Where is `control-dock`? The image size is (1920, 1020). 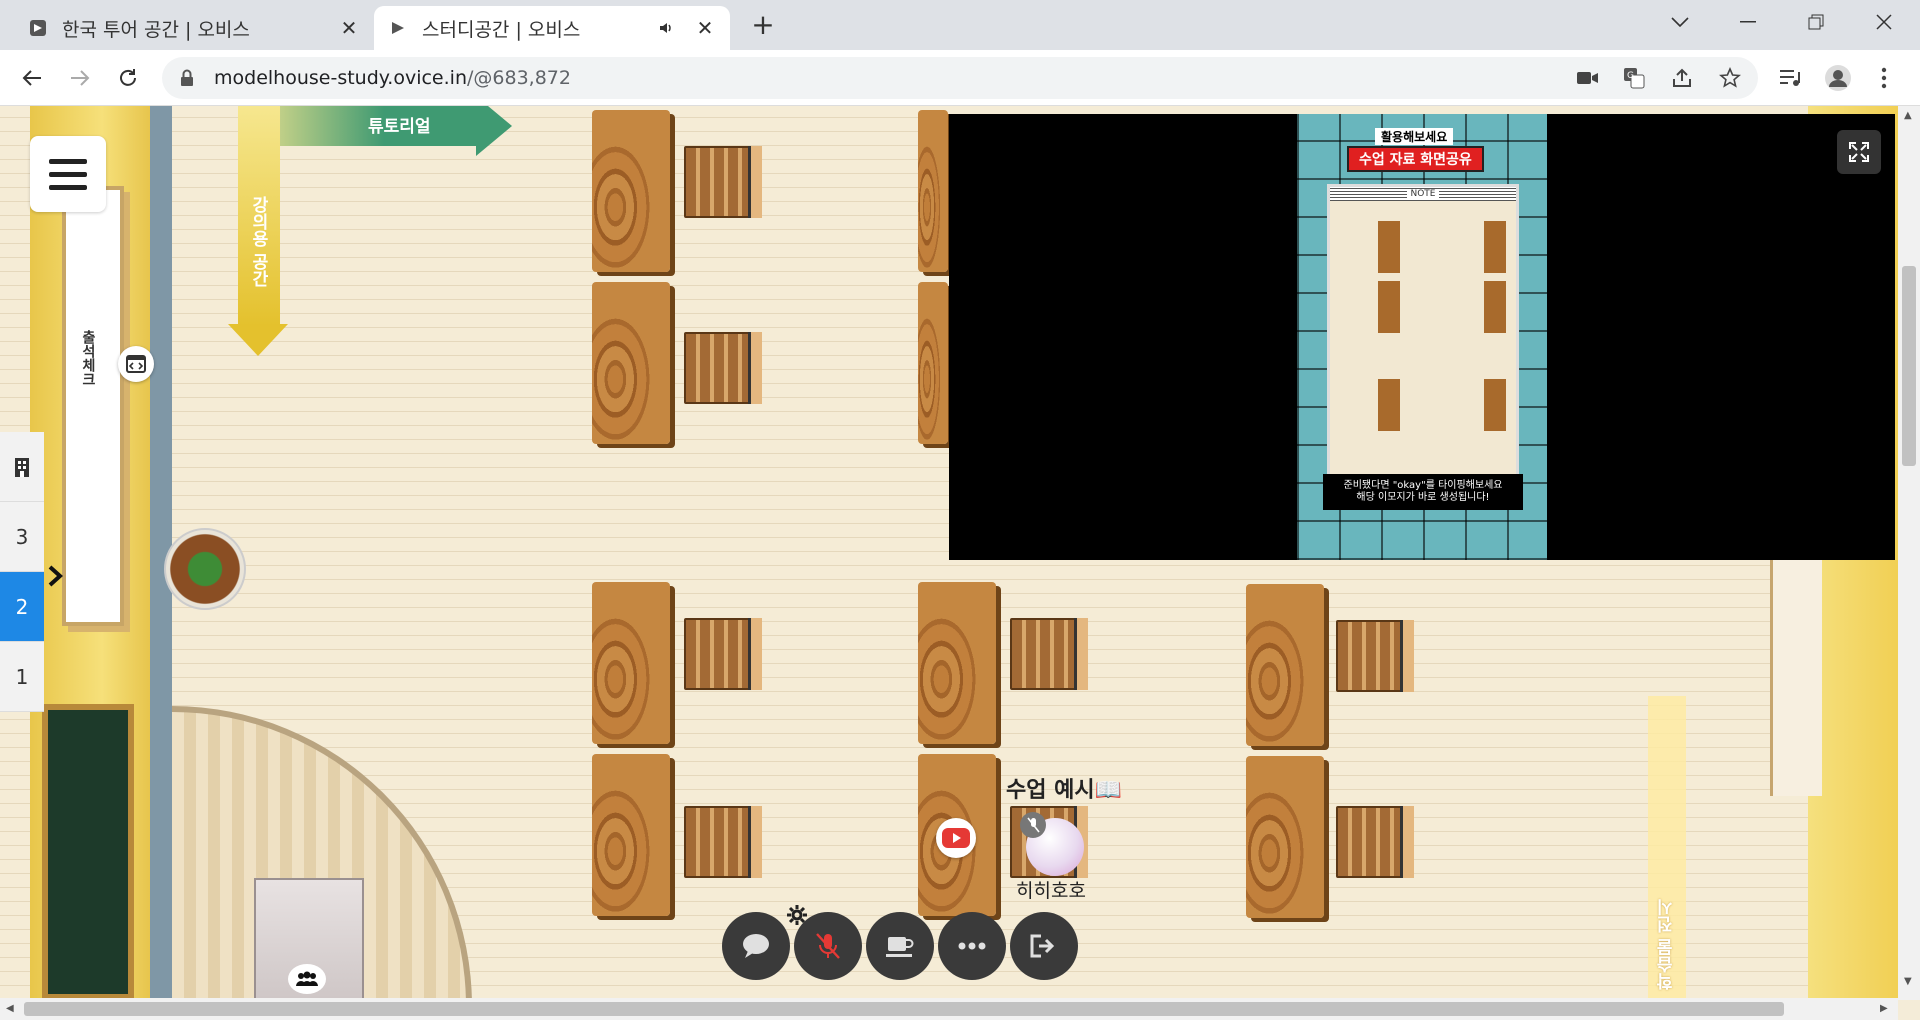 control-dock is located at coordinates (900, 947).